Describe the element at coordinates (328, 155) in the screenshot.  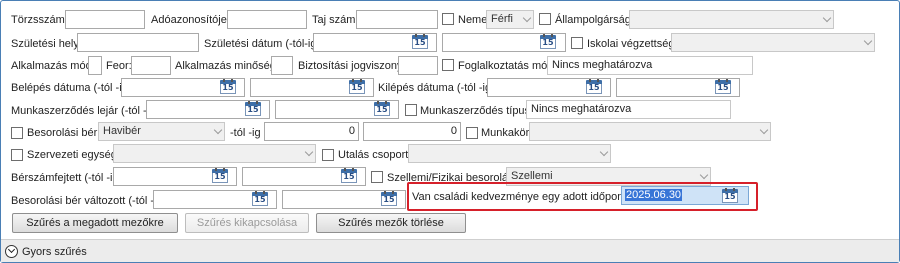
I see `utalas-checkbox` at that location.